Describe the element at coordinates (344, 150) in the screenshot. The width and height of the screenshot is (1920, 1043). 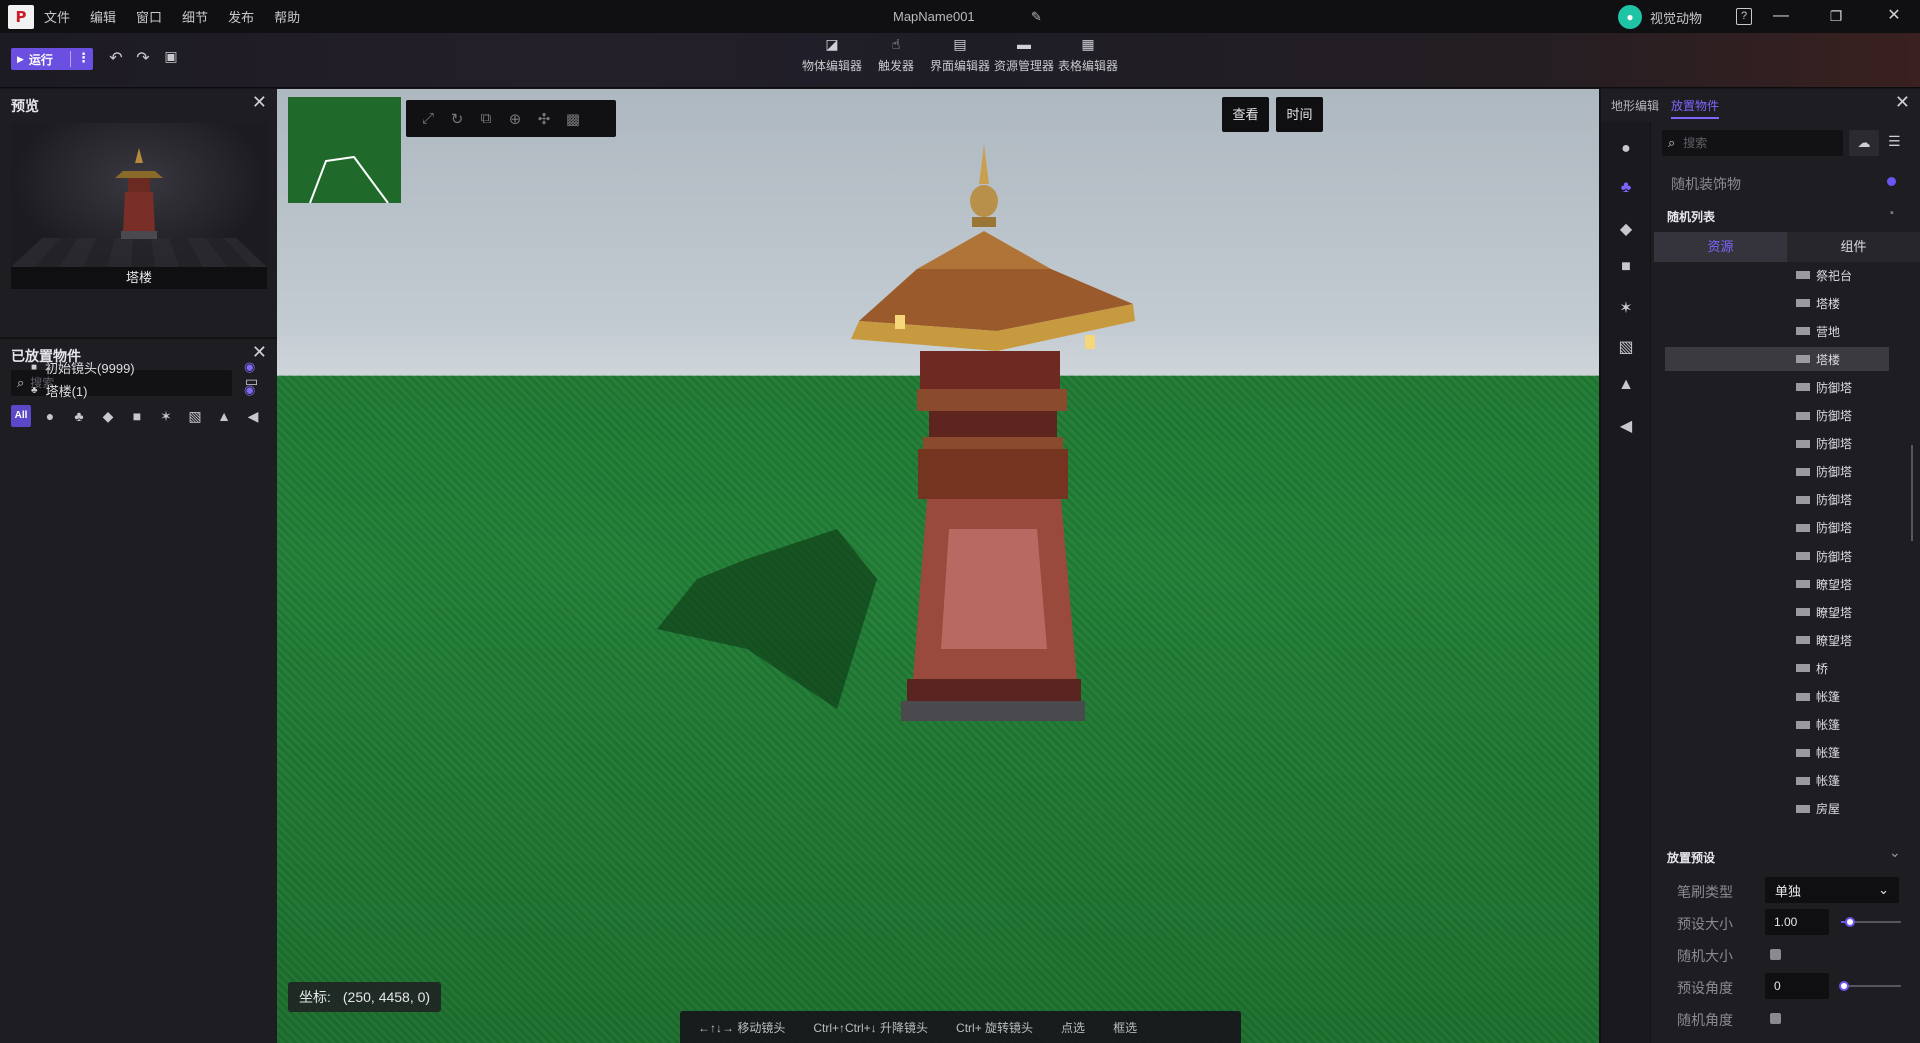
I see `minimap` at that location.